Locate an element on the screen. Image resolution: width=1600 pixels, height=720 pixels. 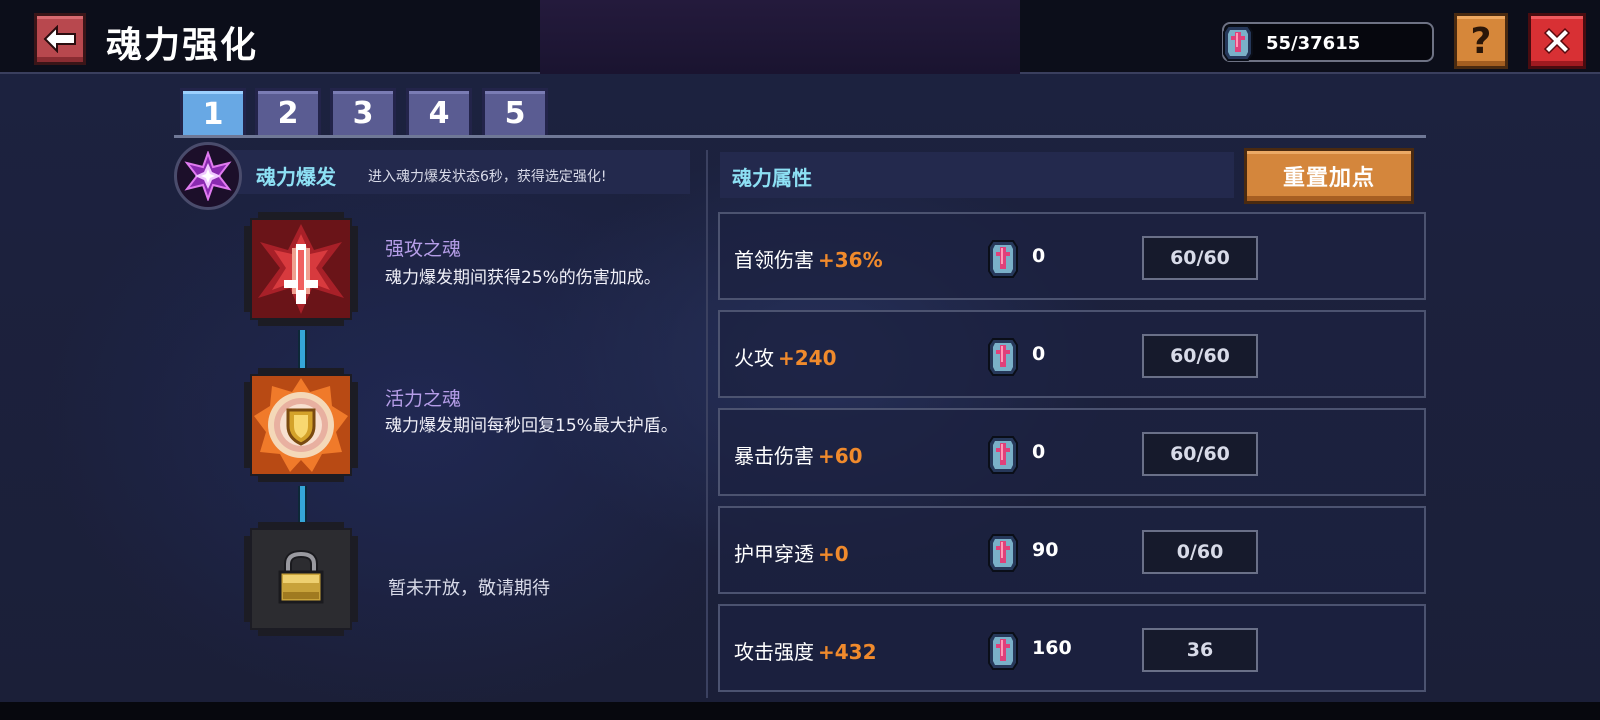
attribute-row-fire-attack: 火攻 +240 0 60/60 is located at coordinates (1072, 354).